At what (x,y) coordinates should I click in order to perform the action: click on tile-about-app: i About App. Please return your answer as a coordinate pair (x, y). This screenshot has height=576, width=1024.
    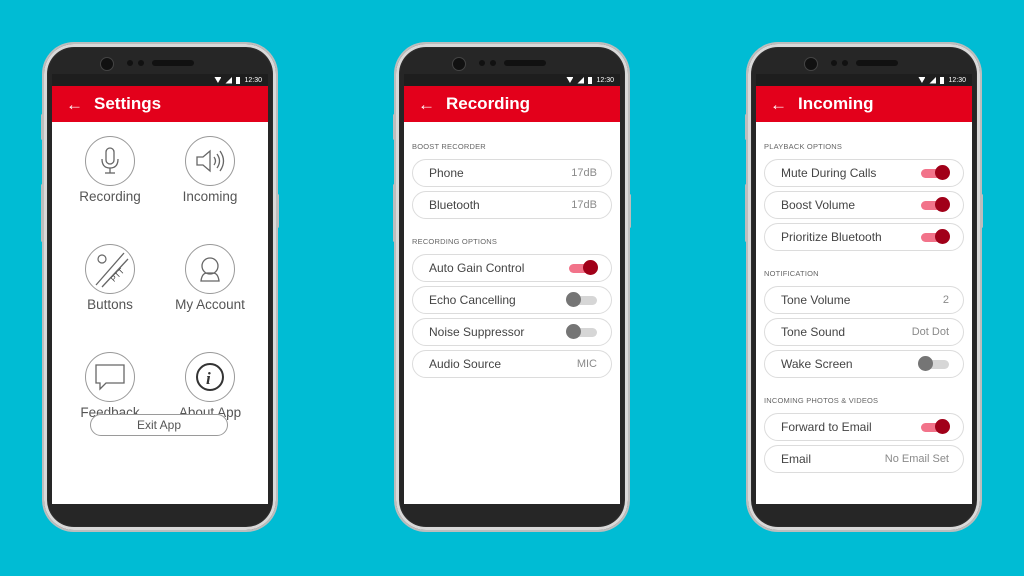
    Looking at the image, I should click on (210, 386).